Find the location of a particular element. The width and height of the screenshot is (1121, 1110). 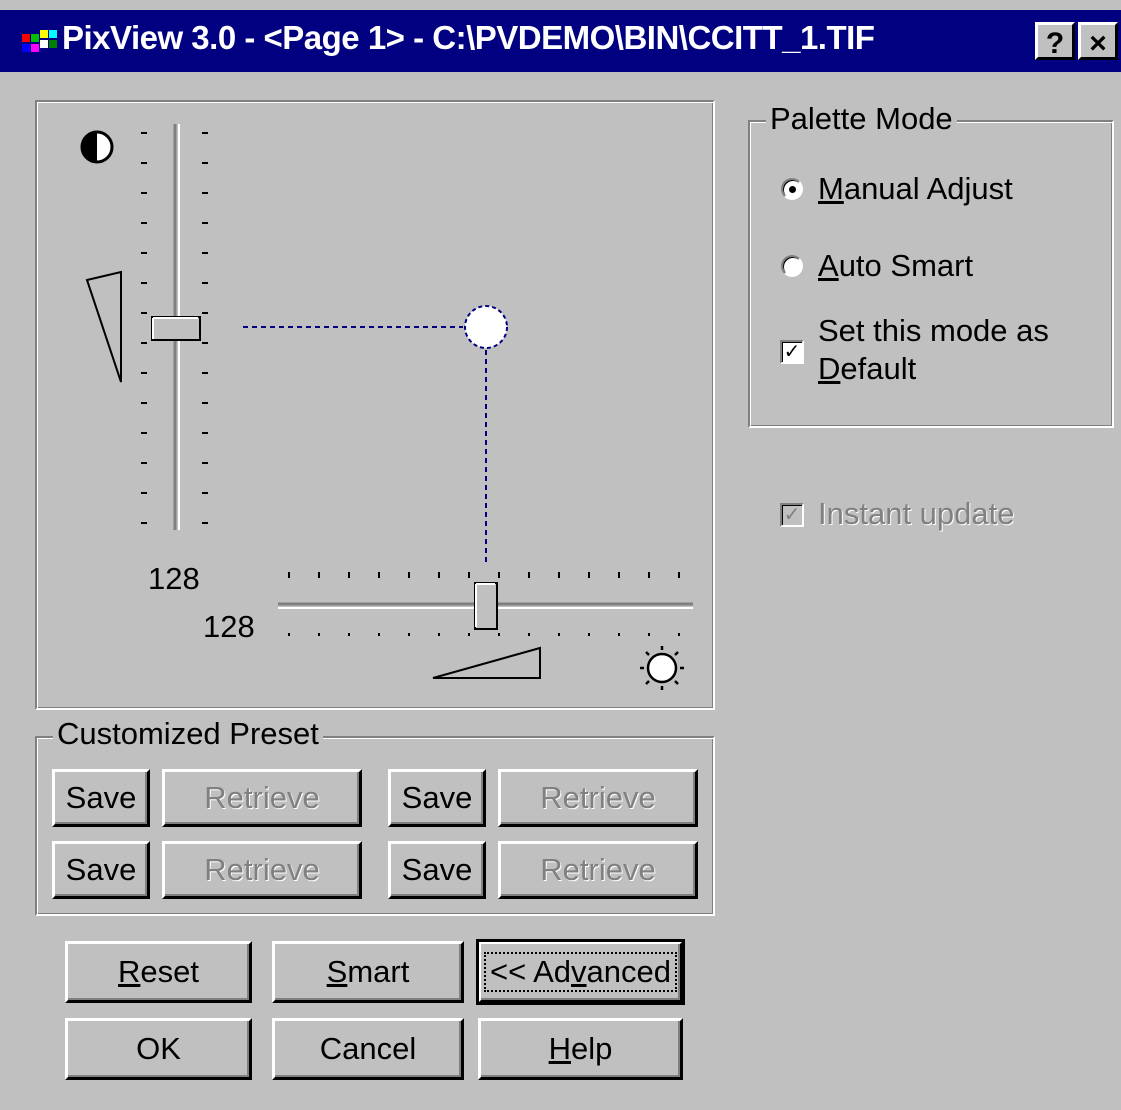

reset-text: eset is located at coordinates (169, 971).